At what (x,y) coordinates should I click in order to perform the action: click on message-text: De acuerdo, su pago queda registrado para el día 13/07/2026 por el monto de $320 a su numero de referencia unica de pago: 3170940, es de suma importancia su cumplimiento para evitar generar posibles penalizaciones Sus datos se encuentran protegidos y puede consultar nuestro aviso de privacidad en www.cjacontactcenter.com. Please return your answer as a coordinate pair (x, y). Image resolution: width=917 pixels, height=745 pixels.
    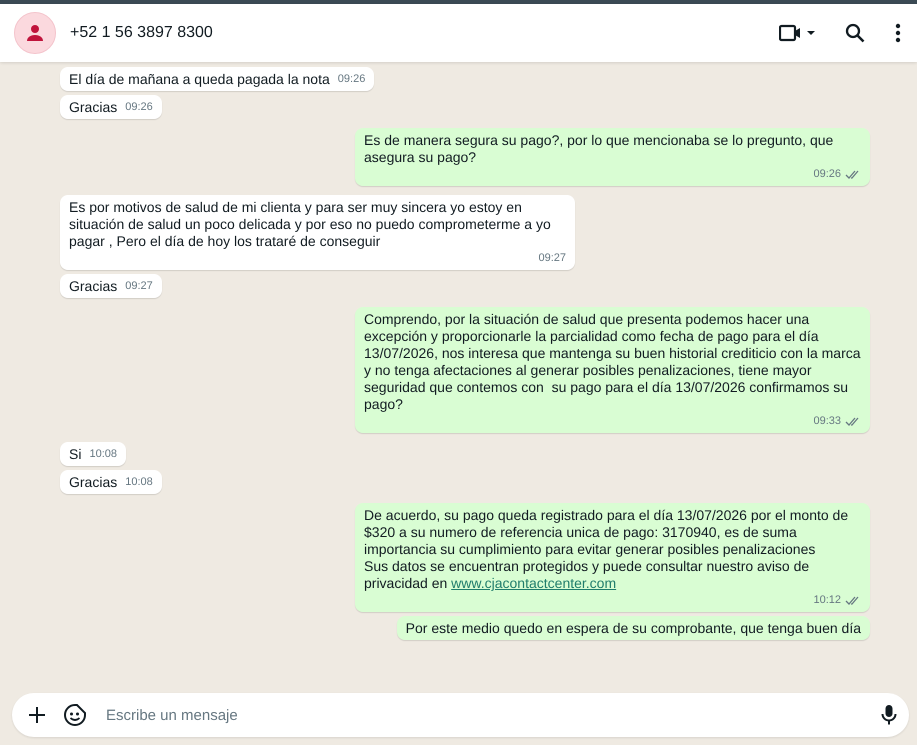
    Looking at the image, I should click on (607, 549).